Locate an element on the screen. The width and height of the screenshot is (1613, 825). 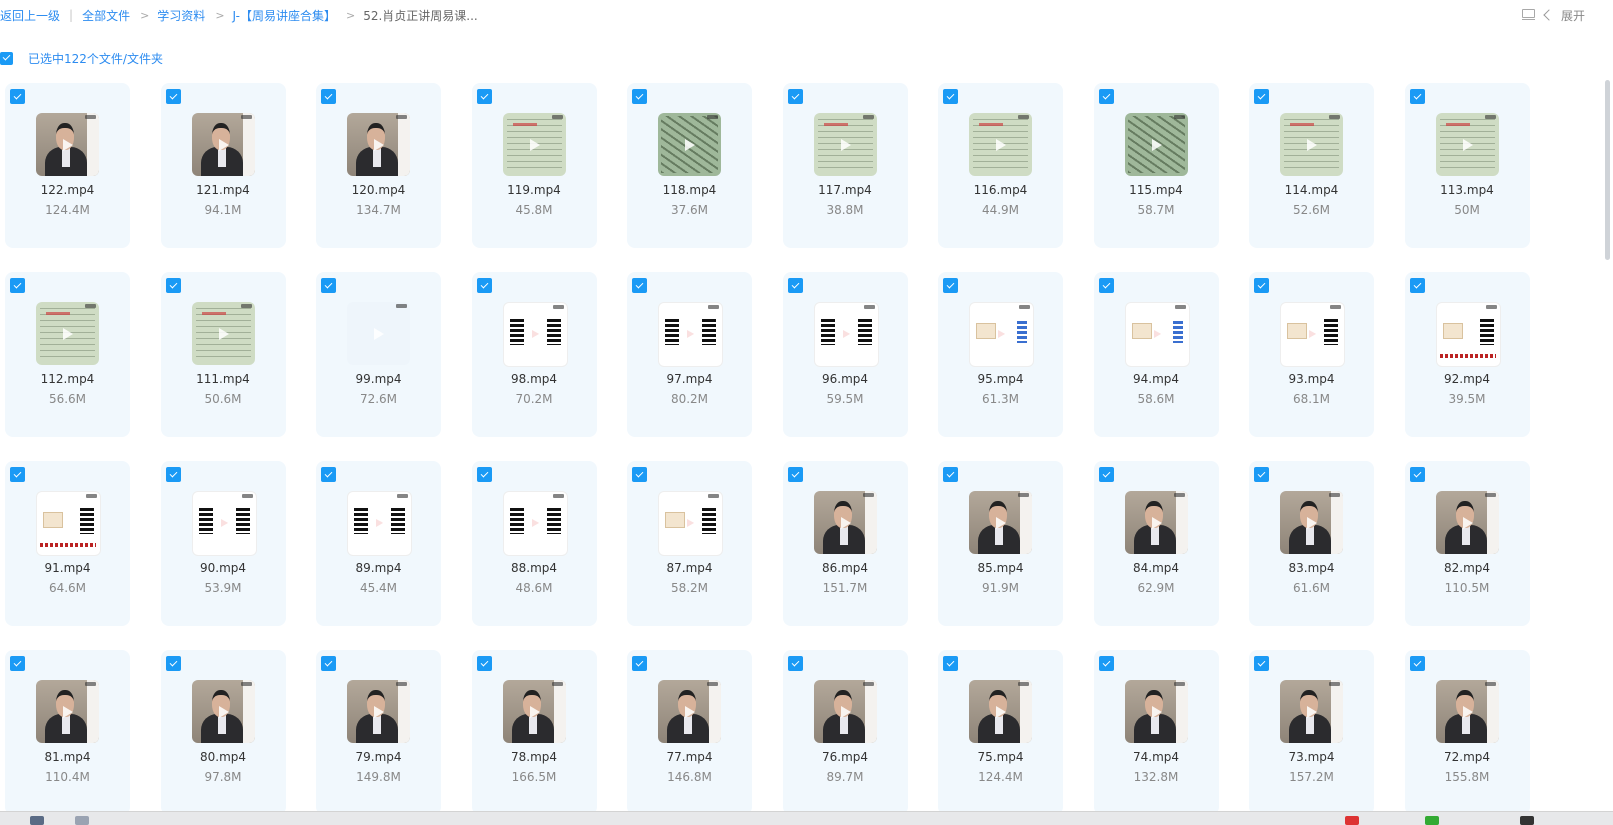
file-card: 92.mp4 39.5M is located at coordinates (1467, 354).